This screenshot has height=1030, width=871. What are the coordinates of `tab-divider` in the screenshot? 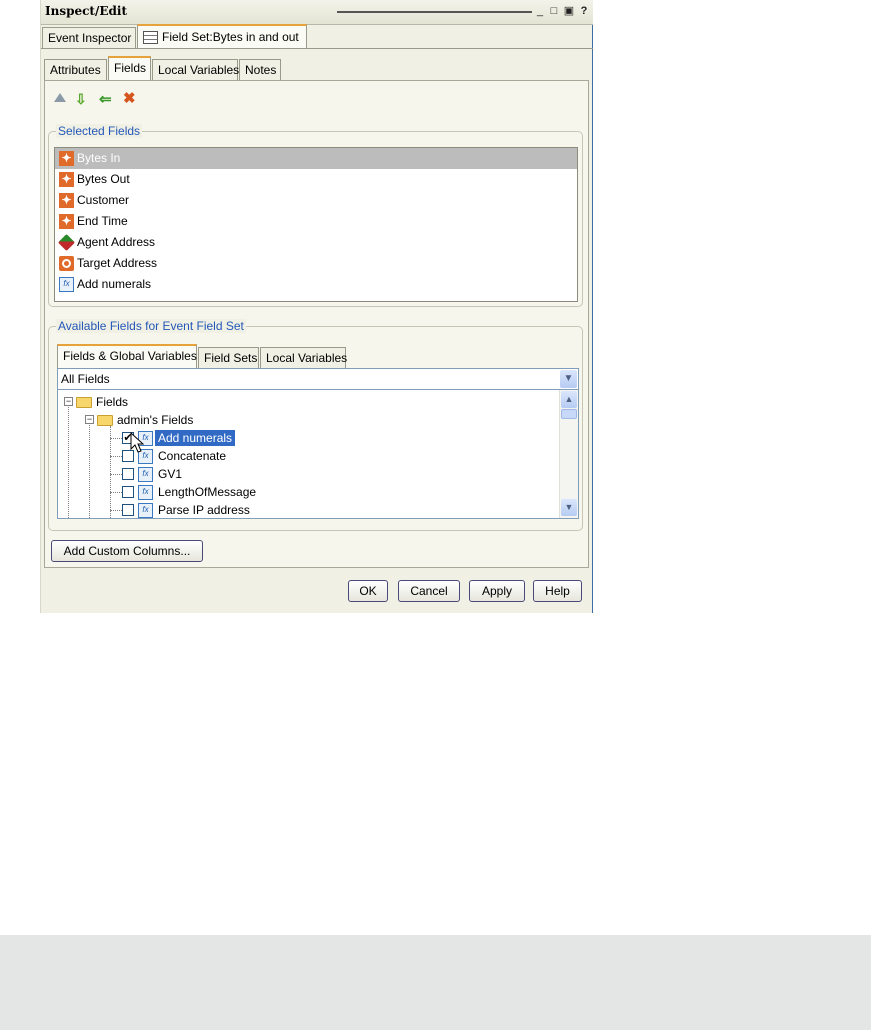 It's located at (317, 48).